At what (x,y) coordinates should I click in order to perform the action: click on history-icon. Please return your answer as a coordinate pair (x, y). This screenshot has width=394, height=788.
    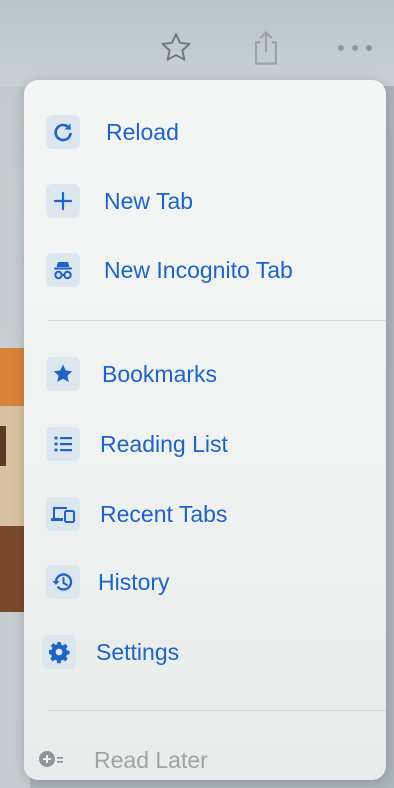
    Looking at the image, I should click on (63, 582).